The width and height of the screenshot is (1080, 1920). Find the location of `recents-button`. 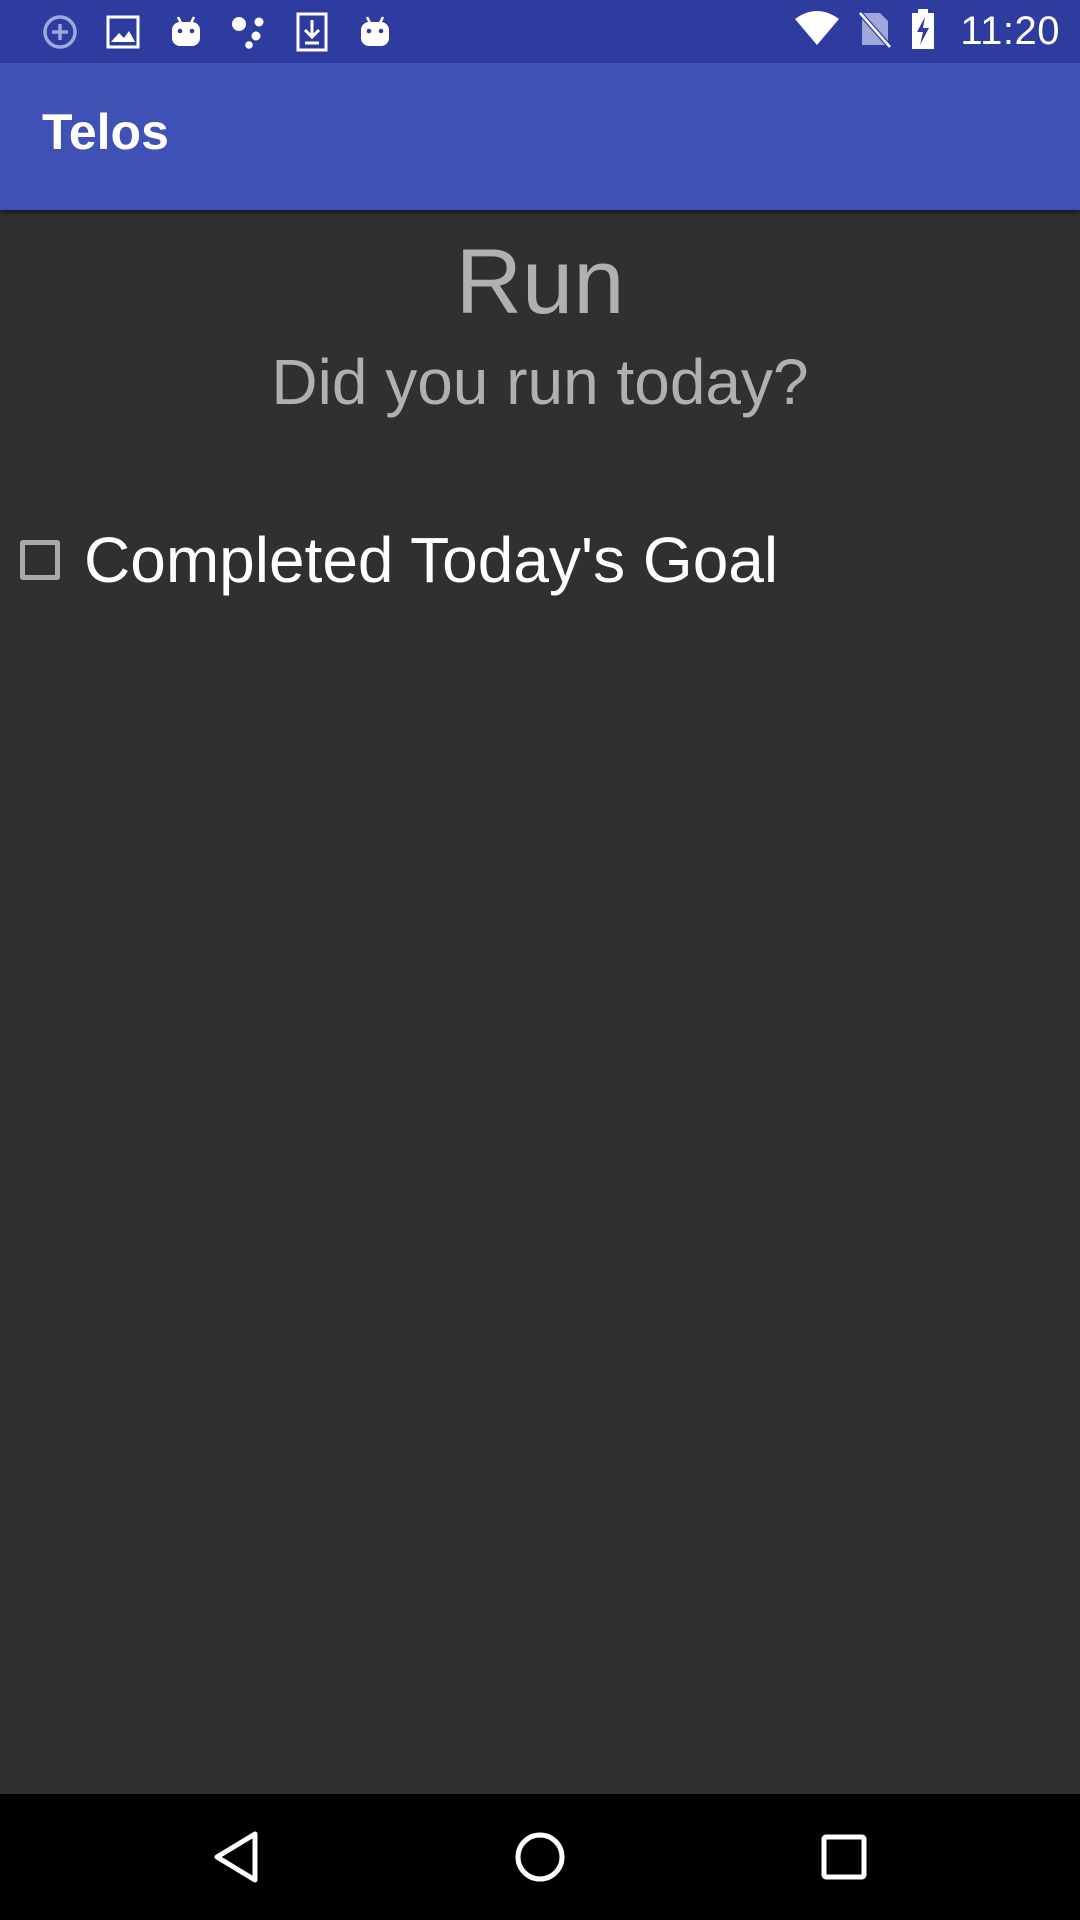

recents-button is located at coordinates (844, 1857).